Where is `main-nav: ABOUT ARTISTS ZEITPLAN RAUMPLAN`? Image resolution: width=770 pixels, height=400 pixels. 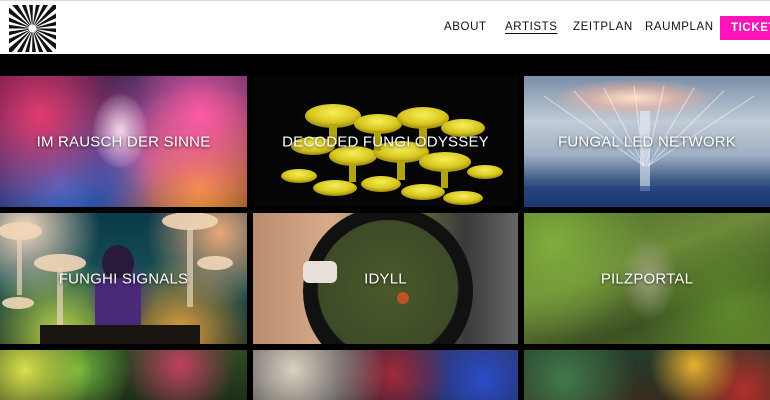
main-nav: ABOUT ARTISTS ZEITPLAN RAUMPLAN is located at coordinates (385, 28).